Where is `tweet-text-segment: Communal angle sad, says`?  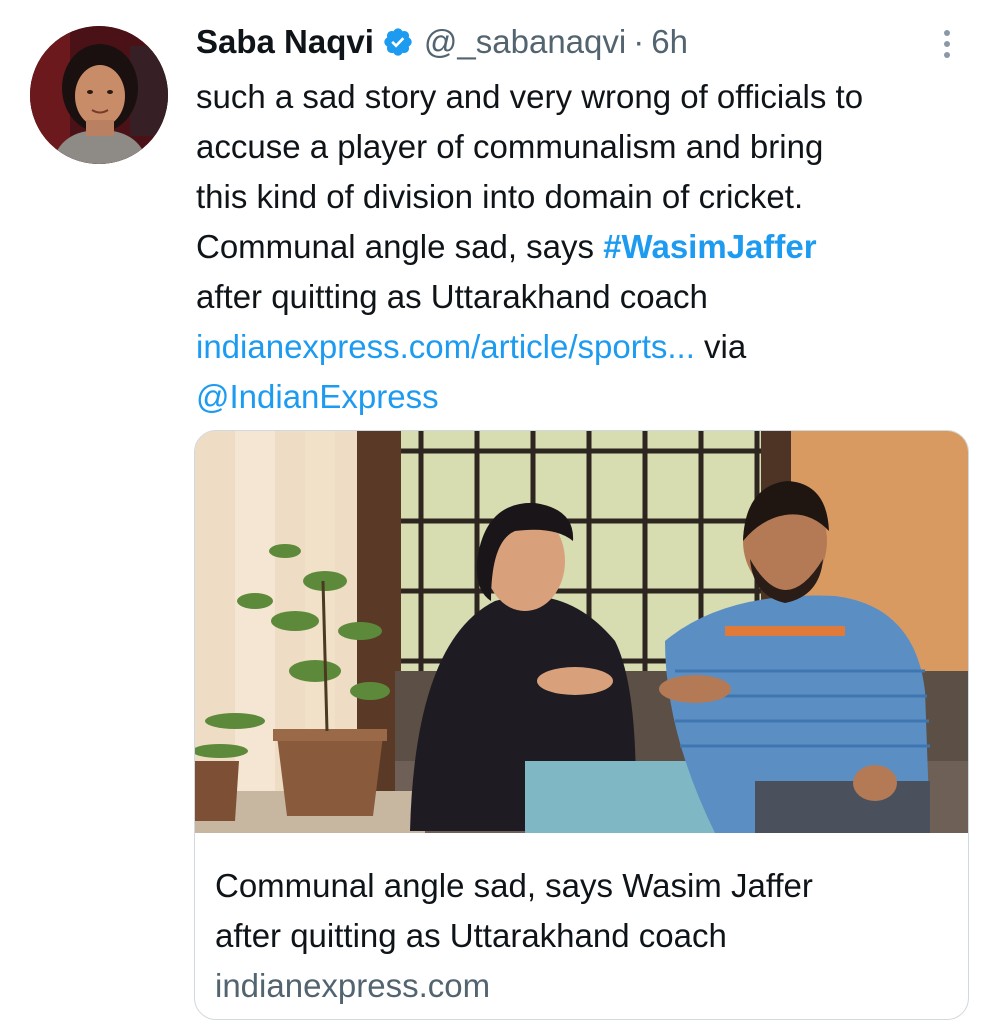
tweet-text-segment: Communal angle sad, says is located at coordinates (400, 246).